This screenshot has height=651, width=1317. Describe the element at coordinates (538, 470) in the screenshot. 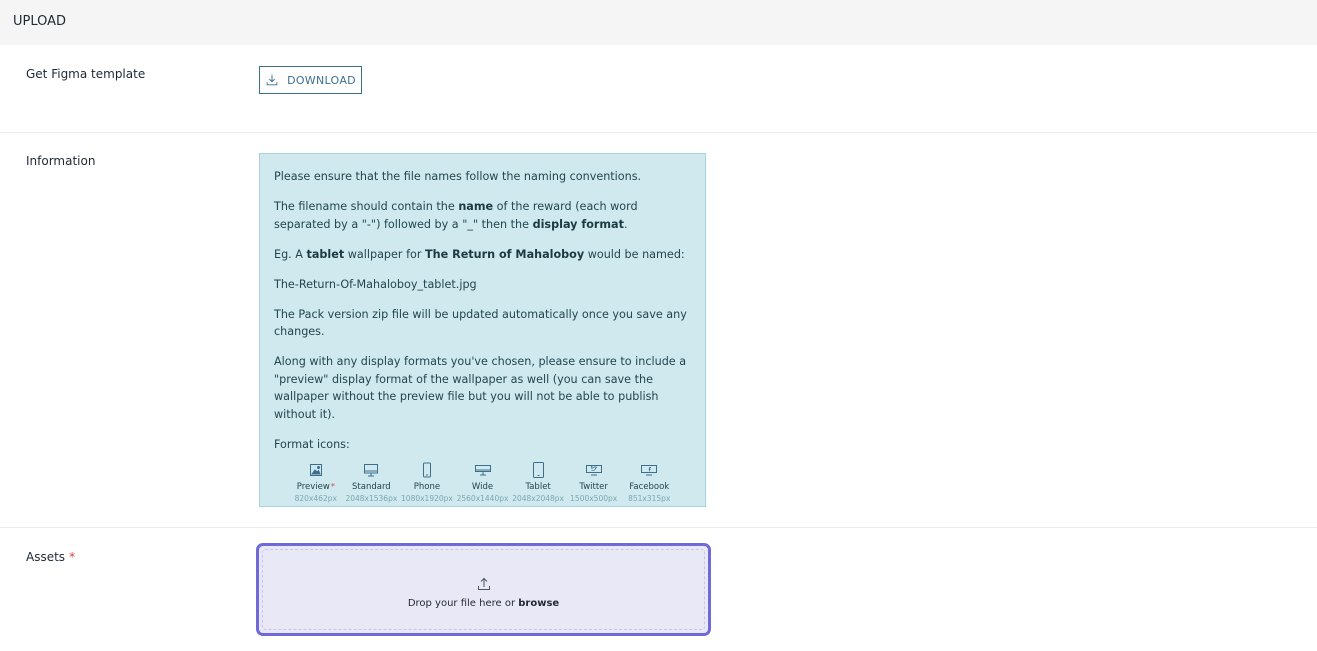

I see `tablet-icon` at that location.